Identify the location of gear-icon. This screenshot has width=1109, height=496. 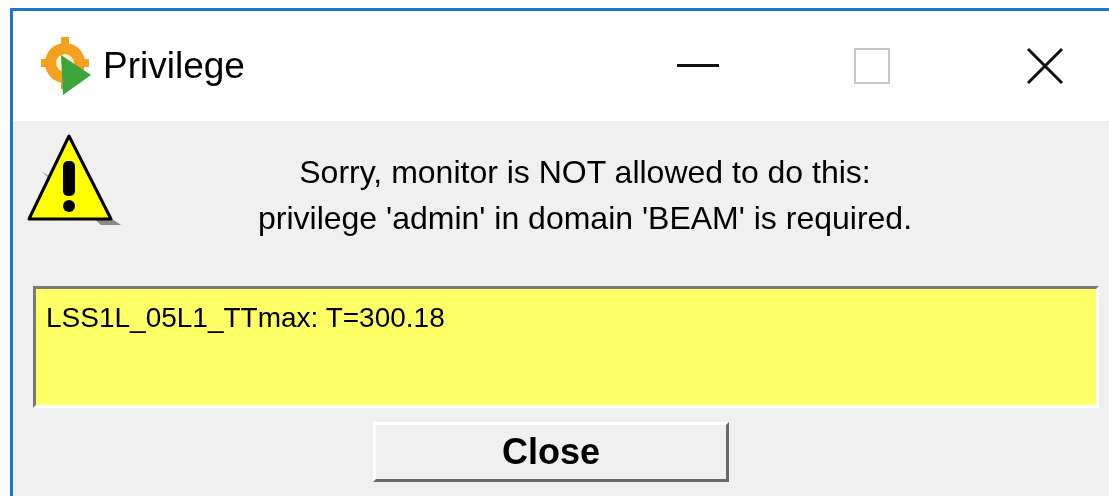
(67, 66).